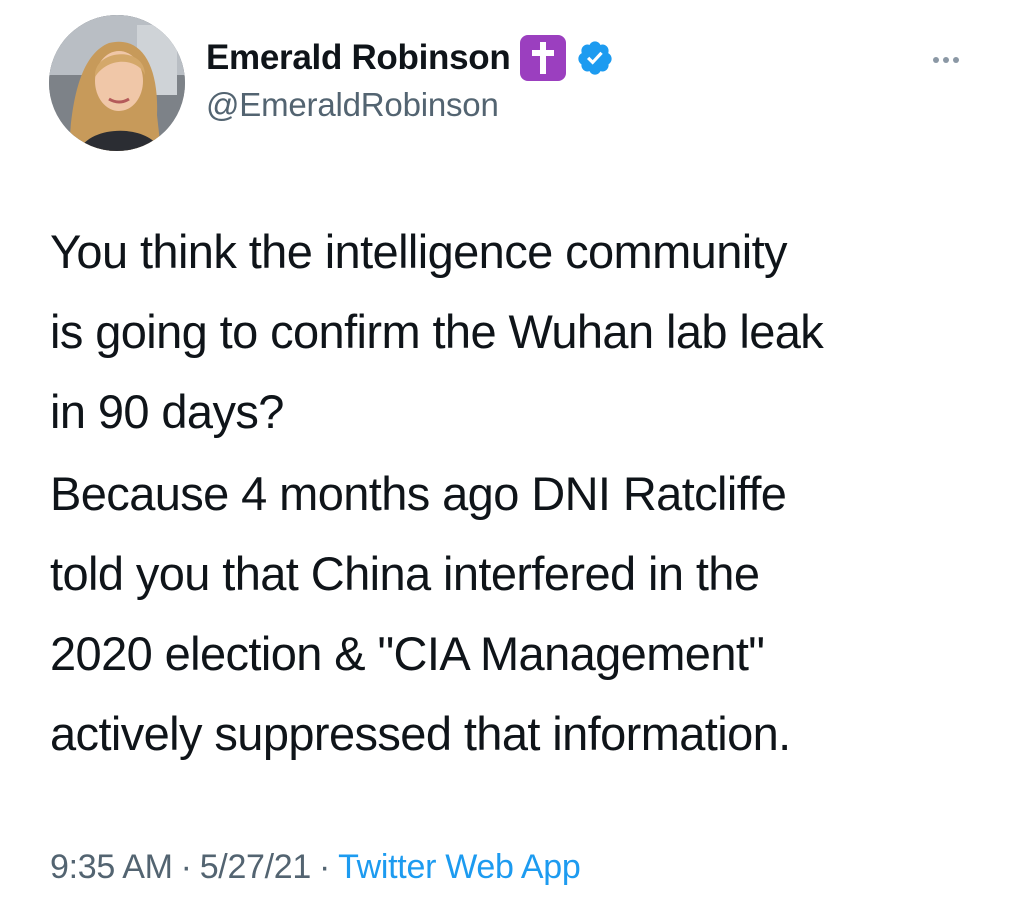 The image size is (1024, 919). What do you see at coordinates (315, 867) in the screenshot?
I see `tweet-meta: 9:35 AM · 5/27/21 · Twitter Web App` at bounding box center [315, 867].